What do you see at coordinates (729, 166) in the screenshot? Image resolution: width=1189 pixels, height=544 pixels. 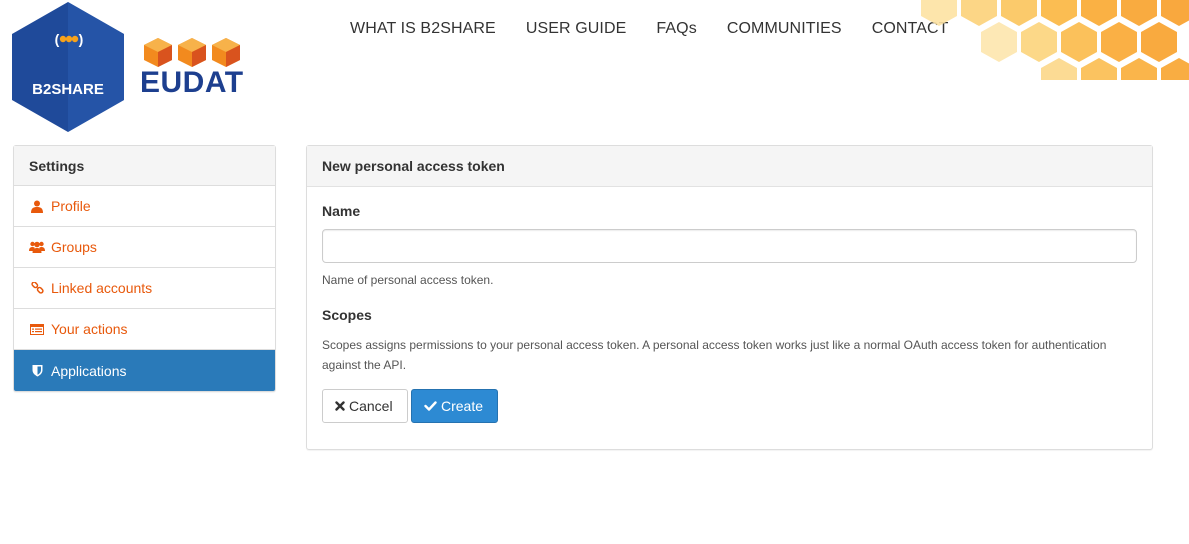 I see `panel-title: New personal access token` at bounding box center [729, 166].